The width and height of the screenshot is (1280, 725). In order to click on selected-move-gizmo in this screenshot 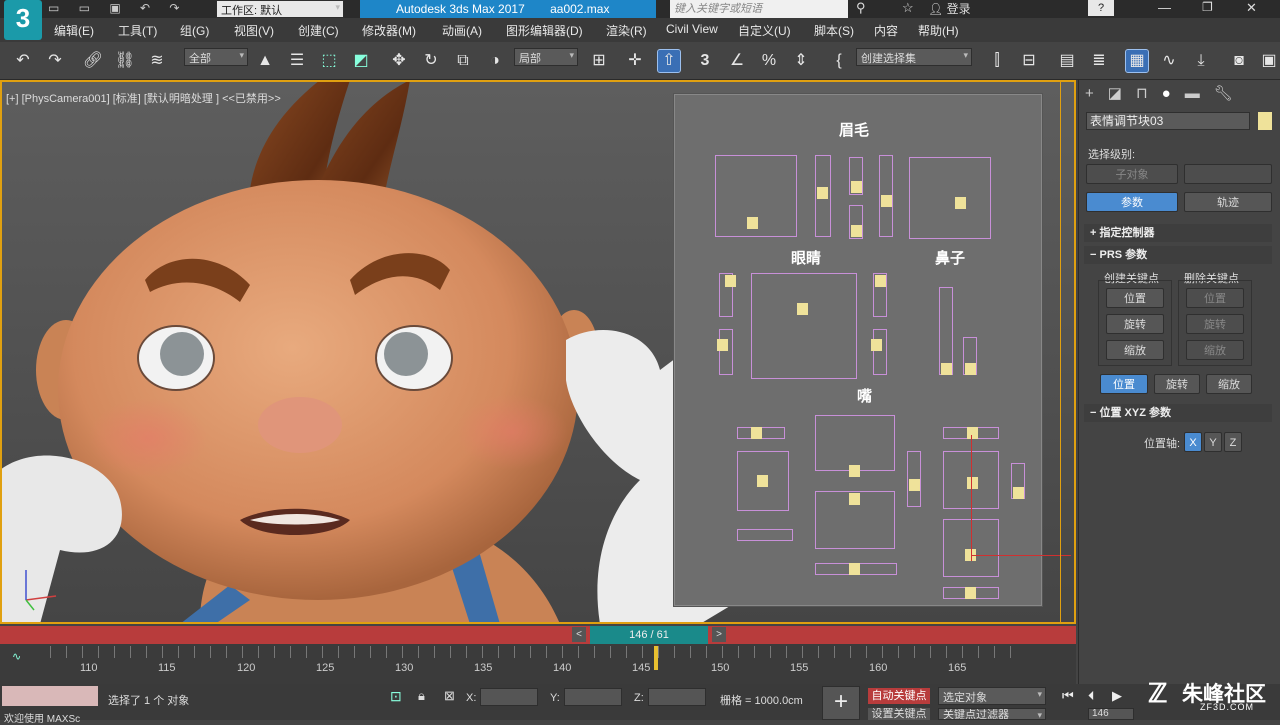, I will do `click(971, 498)`.